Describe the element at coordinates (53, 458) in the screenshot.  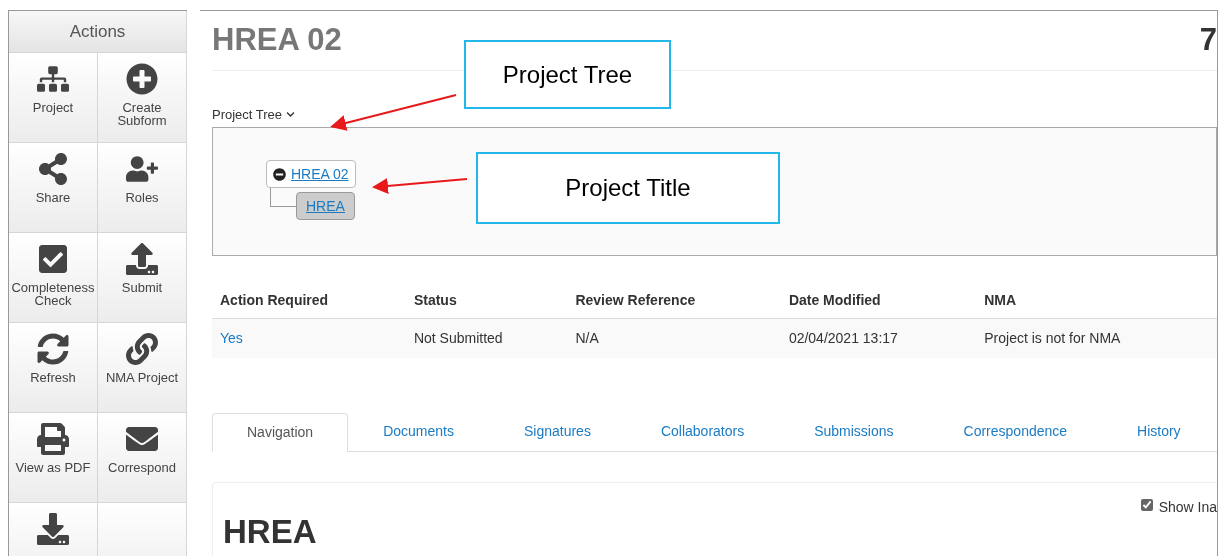
I see `action-tile: View as PDF` at that location.